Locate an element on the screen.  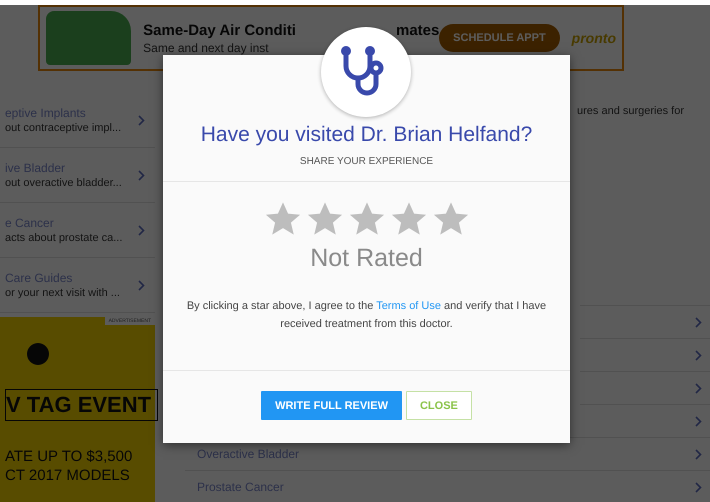
dialog-title: Have you visited Dr. Brian Helfand? is located at coordinates (366, 135).